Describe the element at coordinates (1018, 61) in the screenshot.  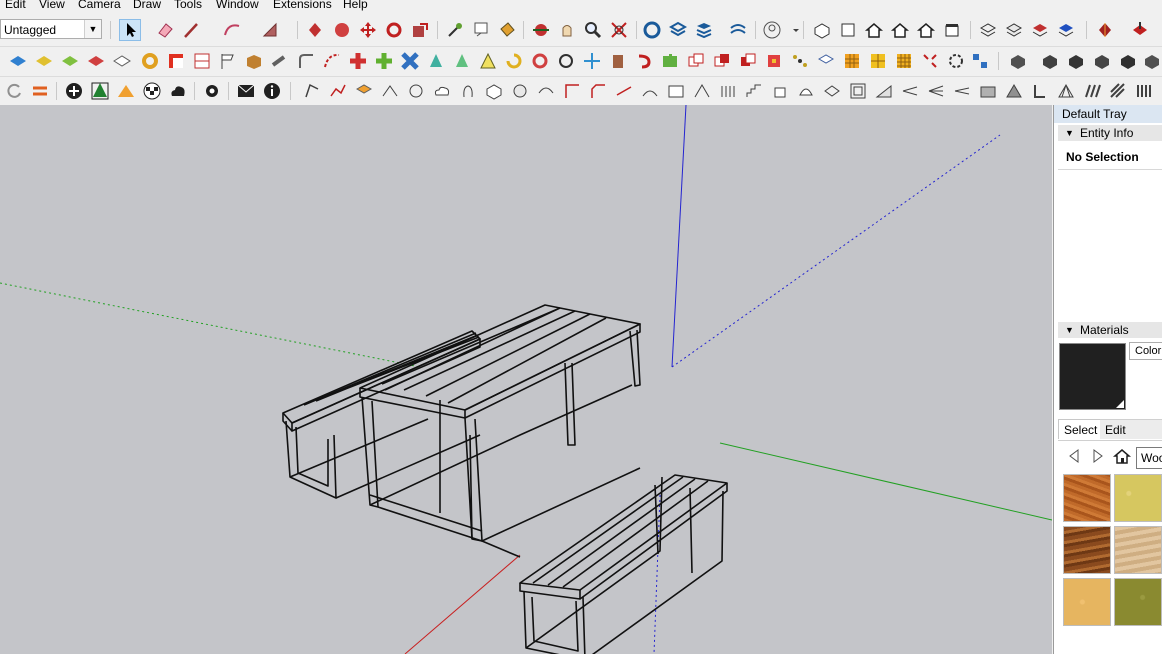
I see `solid-tool-1-icon` at that location.